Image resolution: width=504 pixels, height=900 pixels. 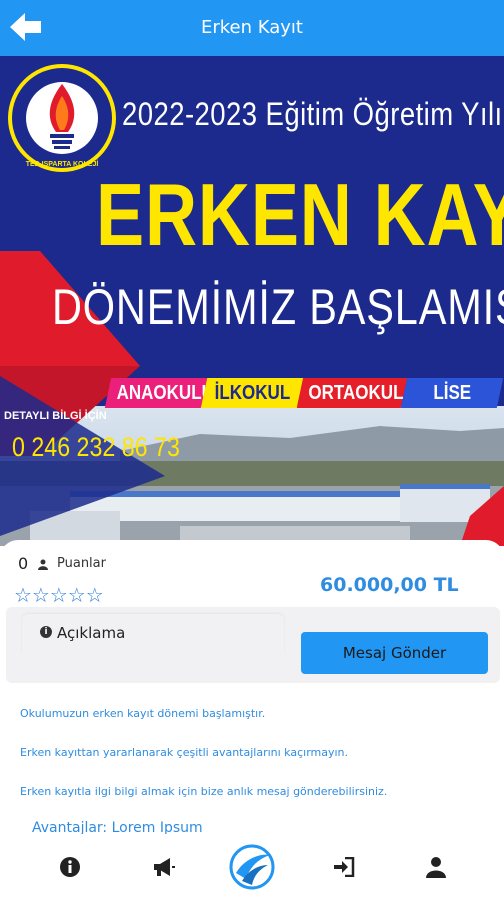 I want to click on nav-login, so click(x=344, y=867).